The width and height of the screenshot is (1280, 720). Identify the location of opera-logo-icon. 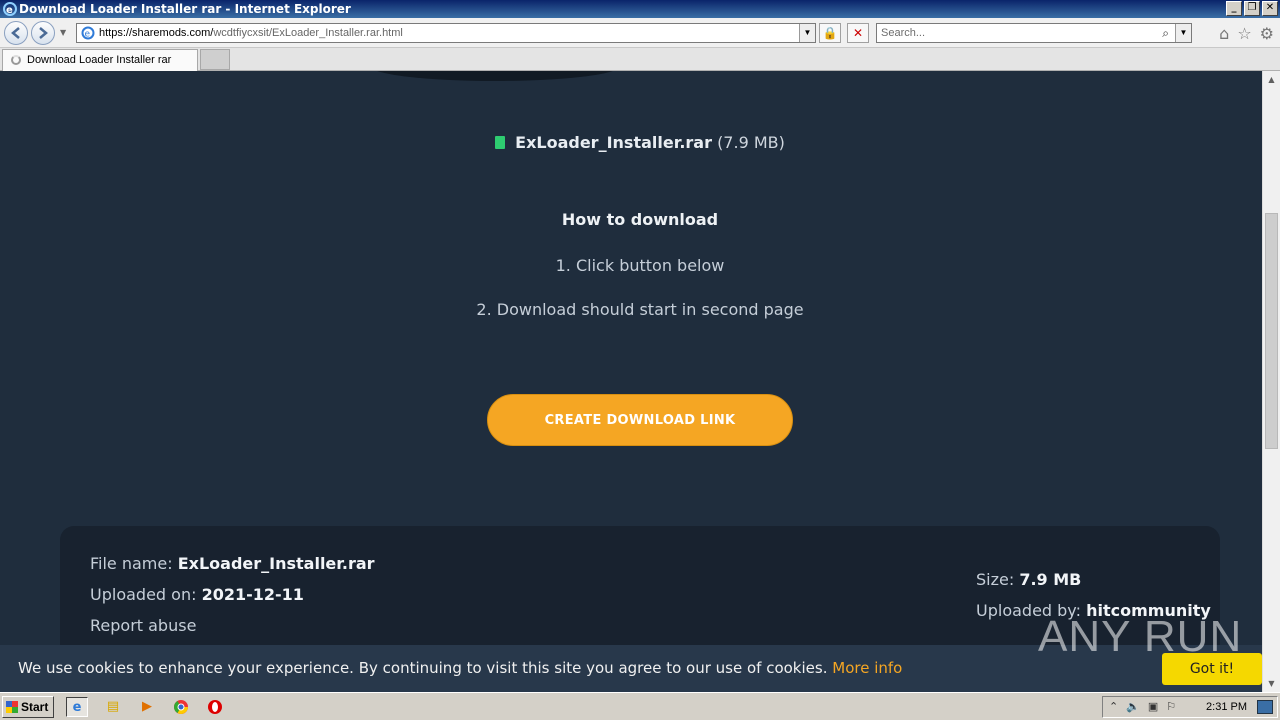
(215, 707).